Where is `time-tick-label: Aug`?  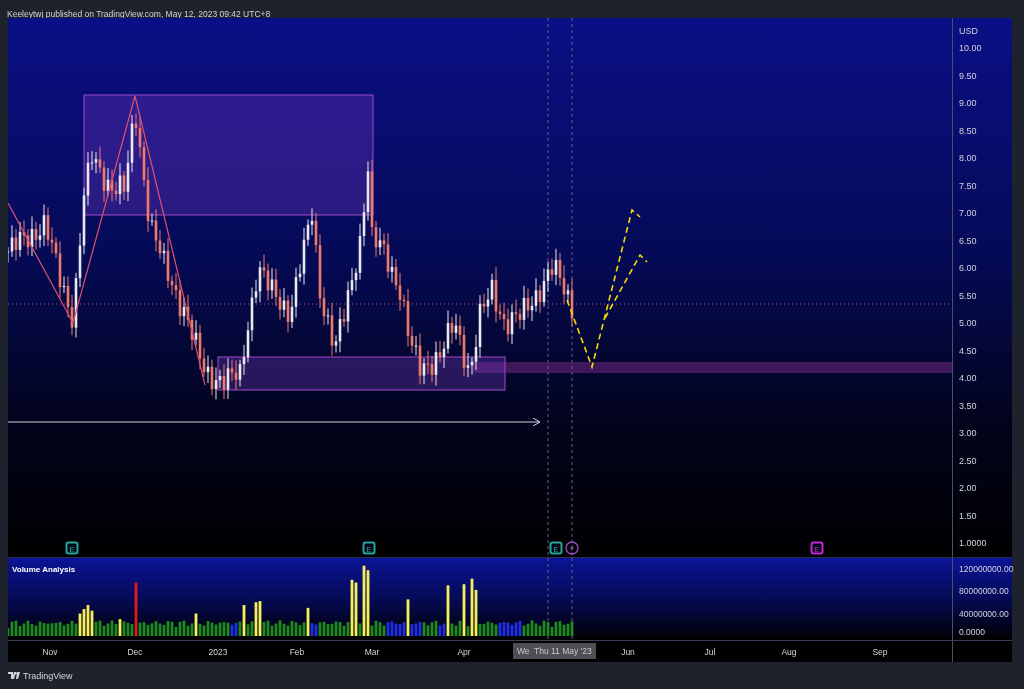 time-tick-label: Aug is located at coordinates (789, 652).